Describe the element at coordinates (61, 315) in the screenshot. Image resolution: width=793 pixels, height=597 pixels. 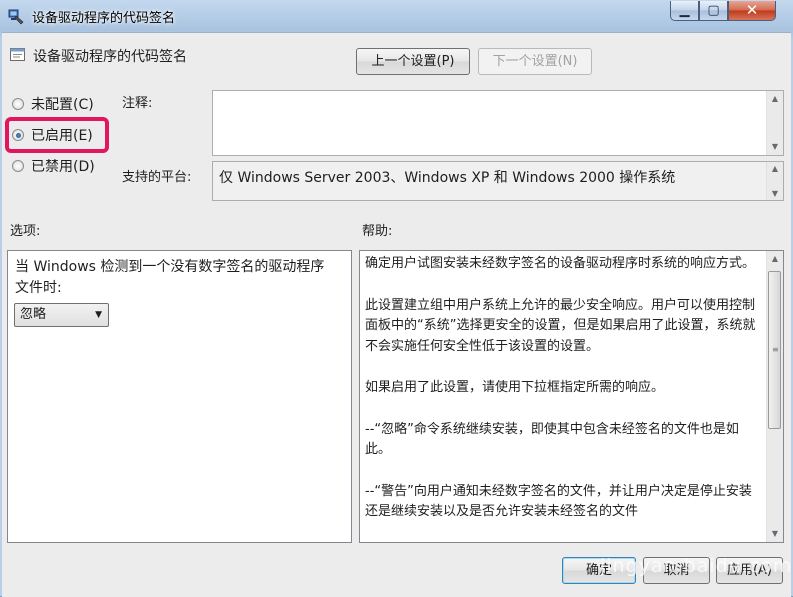
I see `response-dropdown: 忽略 ▼` at that location.